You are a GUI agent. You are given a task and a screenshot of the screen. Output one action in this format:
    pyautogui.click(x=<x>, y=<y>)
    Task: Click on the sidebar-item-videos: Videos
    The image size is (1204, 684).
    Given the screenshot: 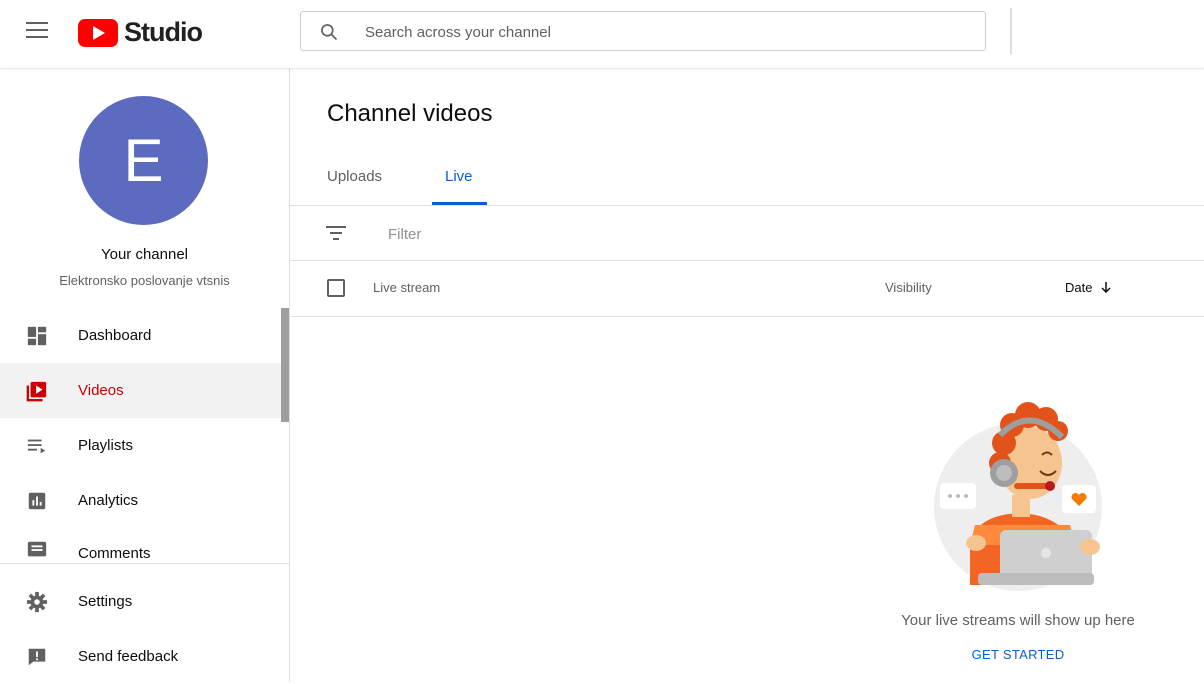 What is the action you would take?
    pyautogui.click(x=140, y=390)
    